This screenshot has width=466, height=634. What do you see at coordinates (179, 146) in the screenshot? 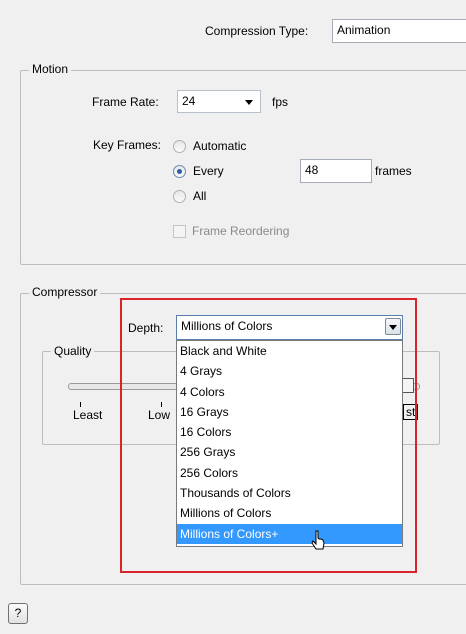
I see `radio-automatic` at bounding box center [179, 146].